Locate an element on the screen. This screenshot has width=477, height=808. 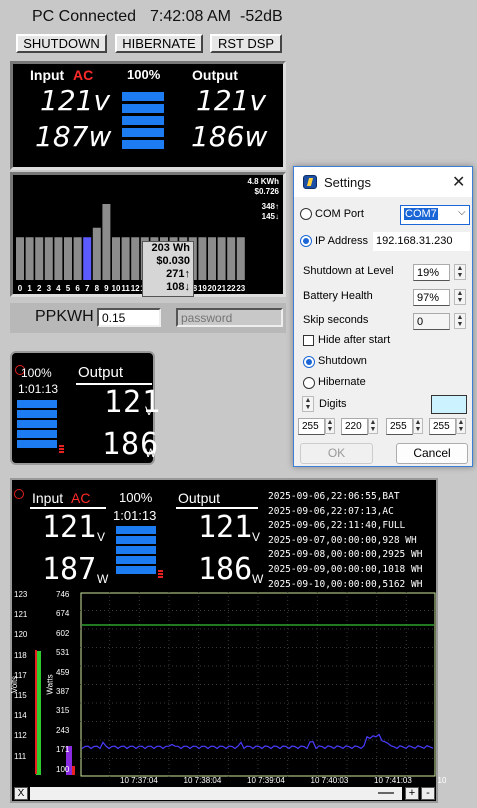
skip-seconds-input: 0 is located at coordinates (431, 321).